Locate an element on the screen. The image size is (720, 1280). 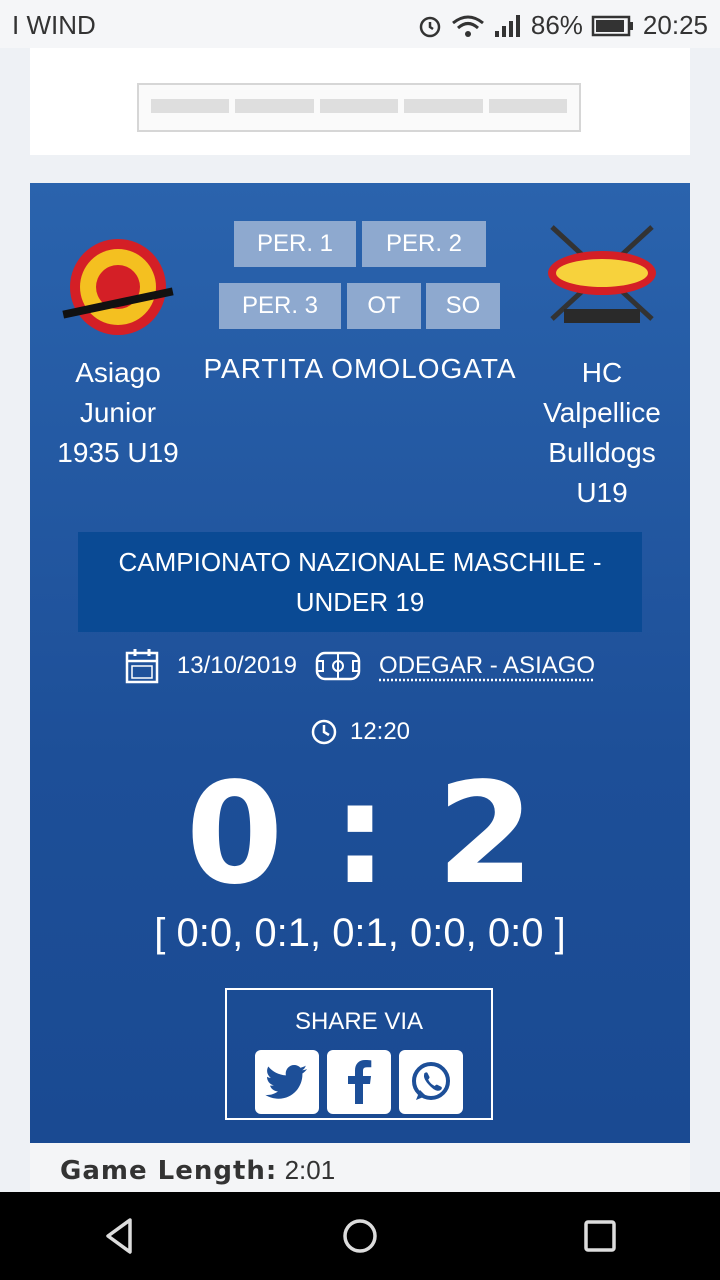
recents-icon is located at coordinates (600, 1236).